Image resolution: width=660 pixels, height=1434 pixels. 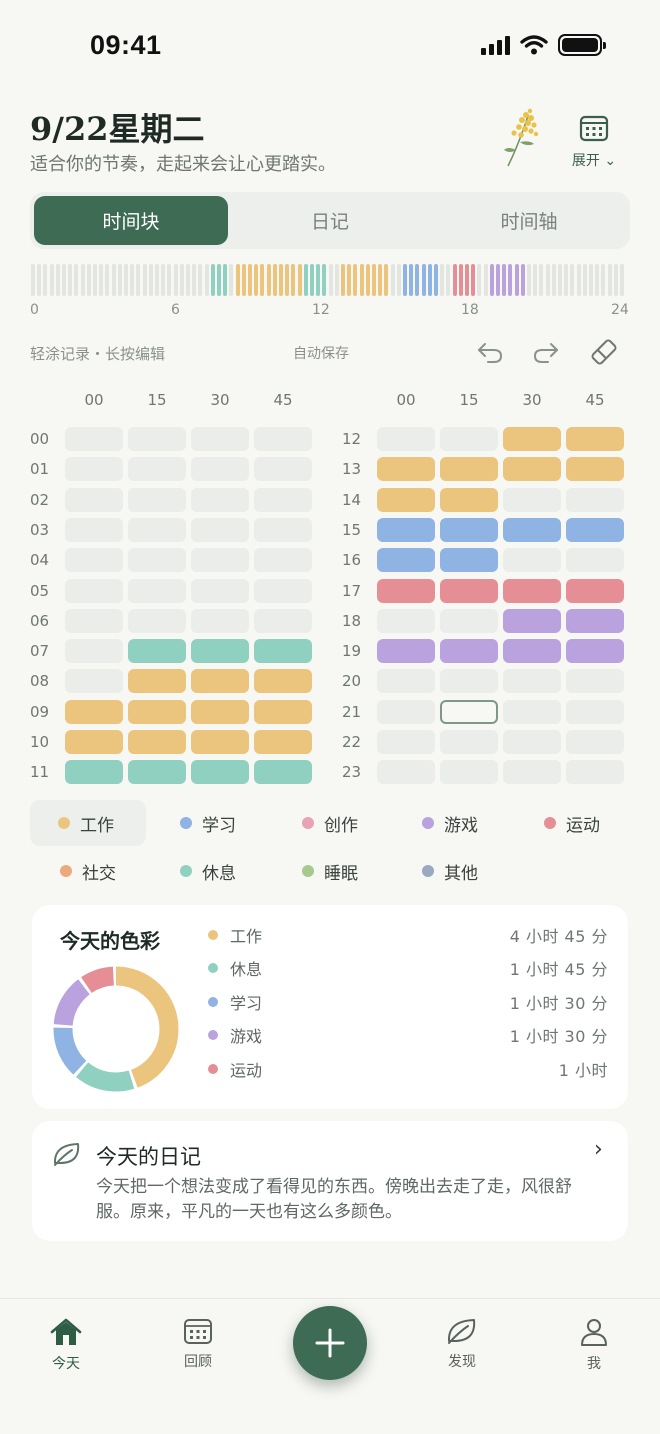 What do you see at coordinates (66, 1345) in the screenshot?
I see `nav-today: 今天` at bounding box center [66, 1345].